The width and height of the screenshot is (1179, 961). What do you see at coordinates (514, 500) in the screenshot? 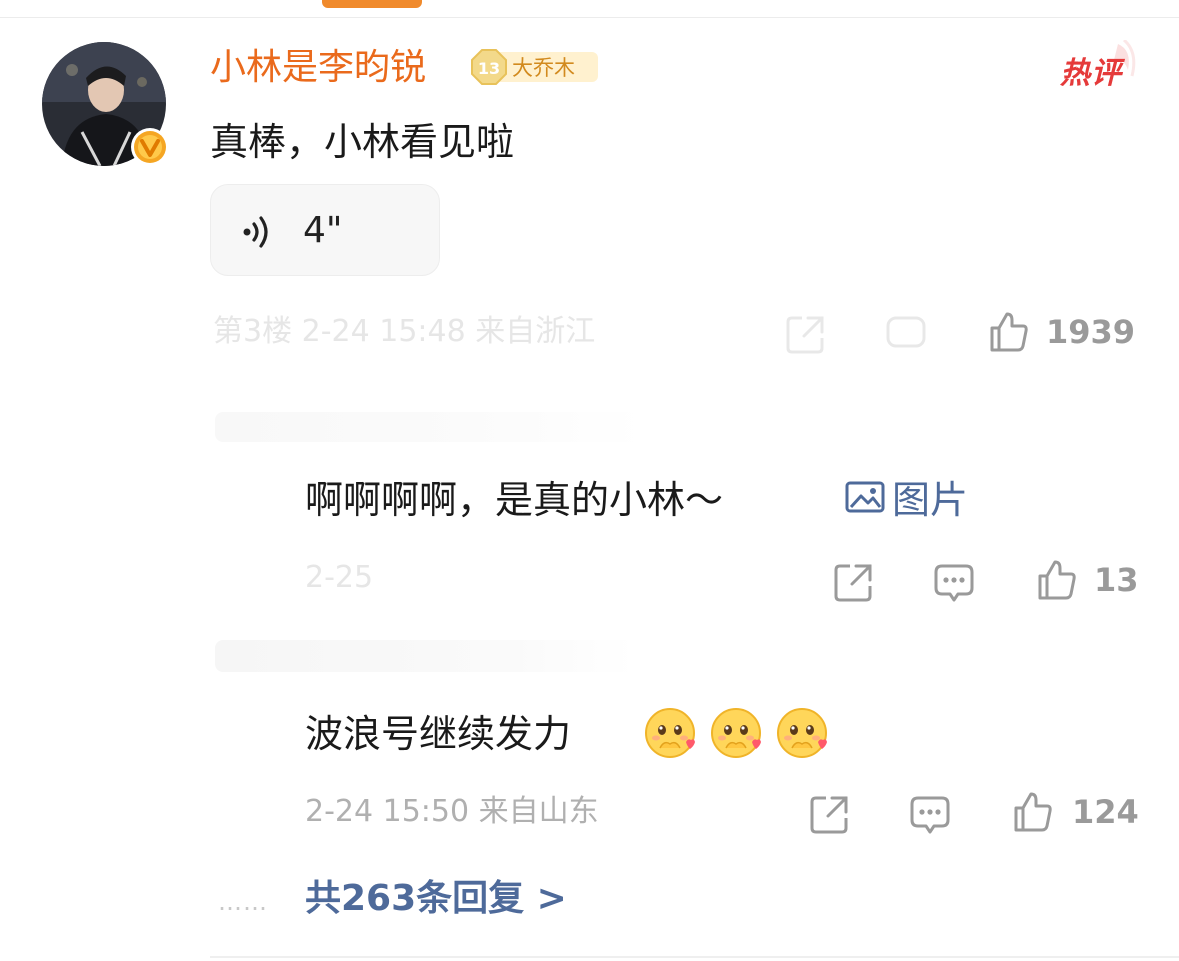
I see `reply-text: 啊啊啊啊，是真的小林～` at bounding box center [514, 500].